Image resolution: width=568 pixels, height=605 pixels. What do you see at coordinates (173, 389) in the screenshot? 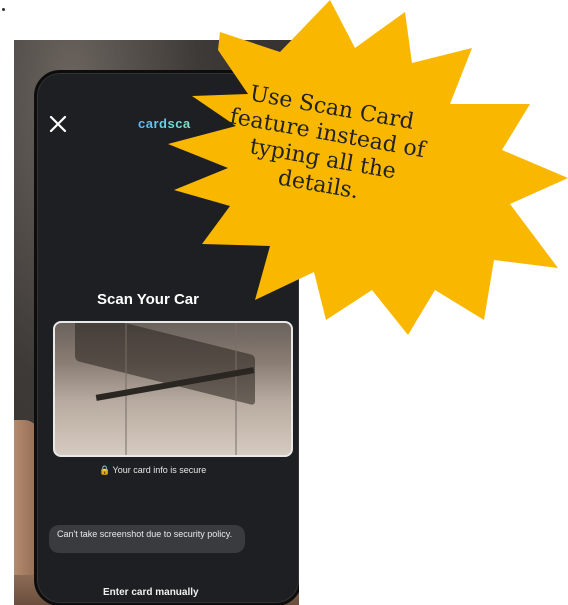
I see `camera-viewfinder` at bounding box center [173, 389].